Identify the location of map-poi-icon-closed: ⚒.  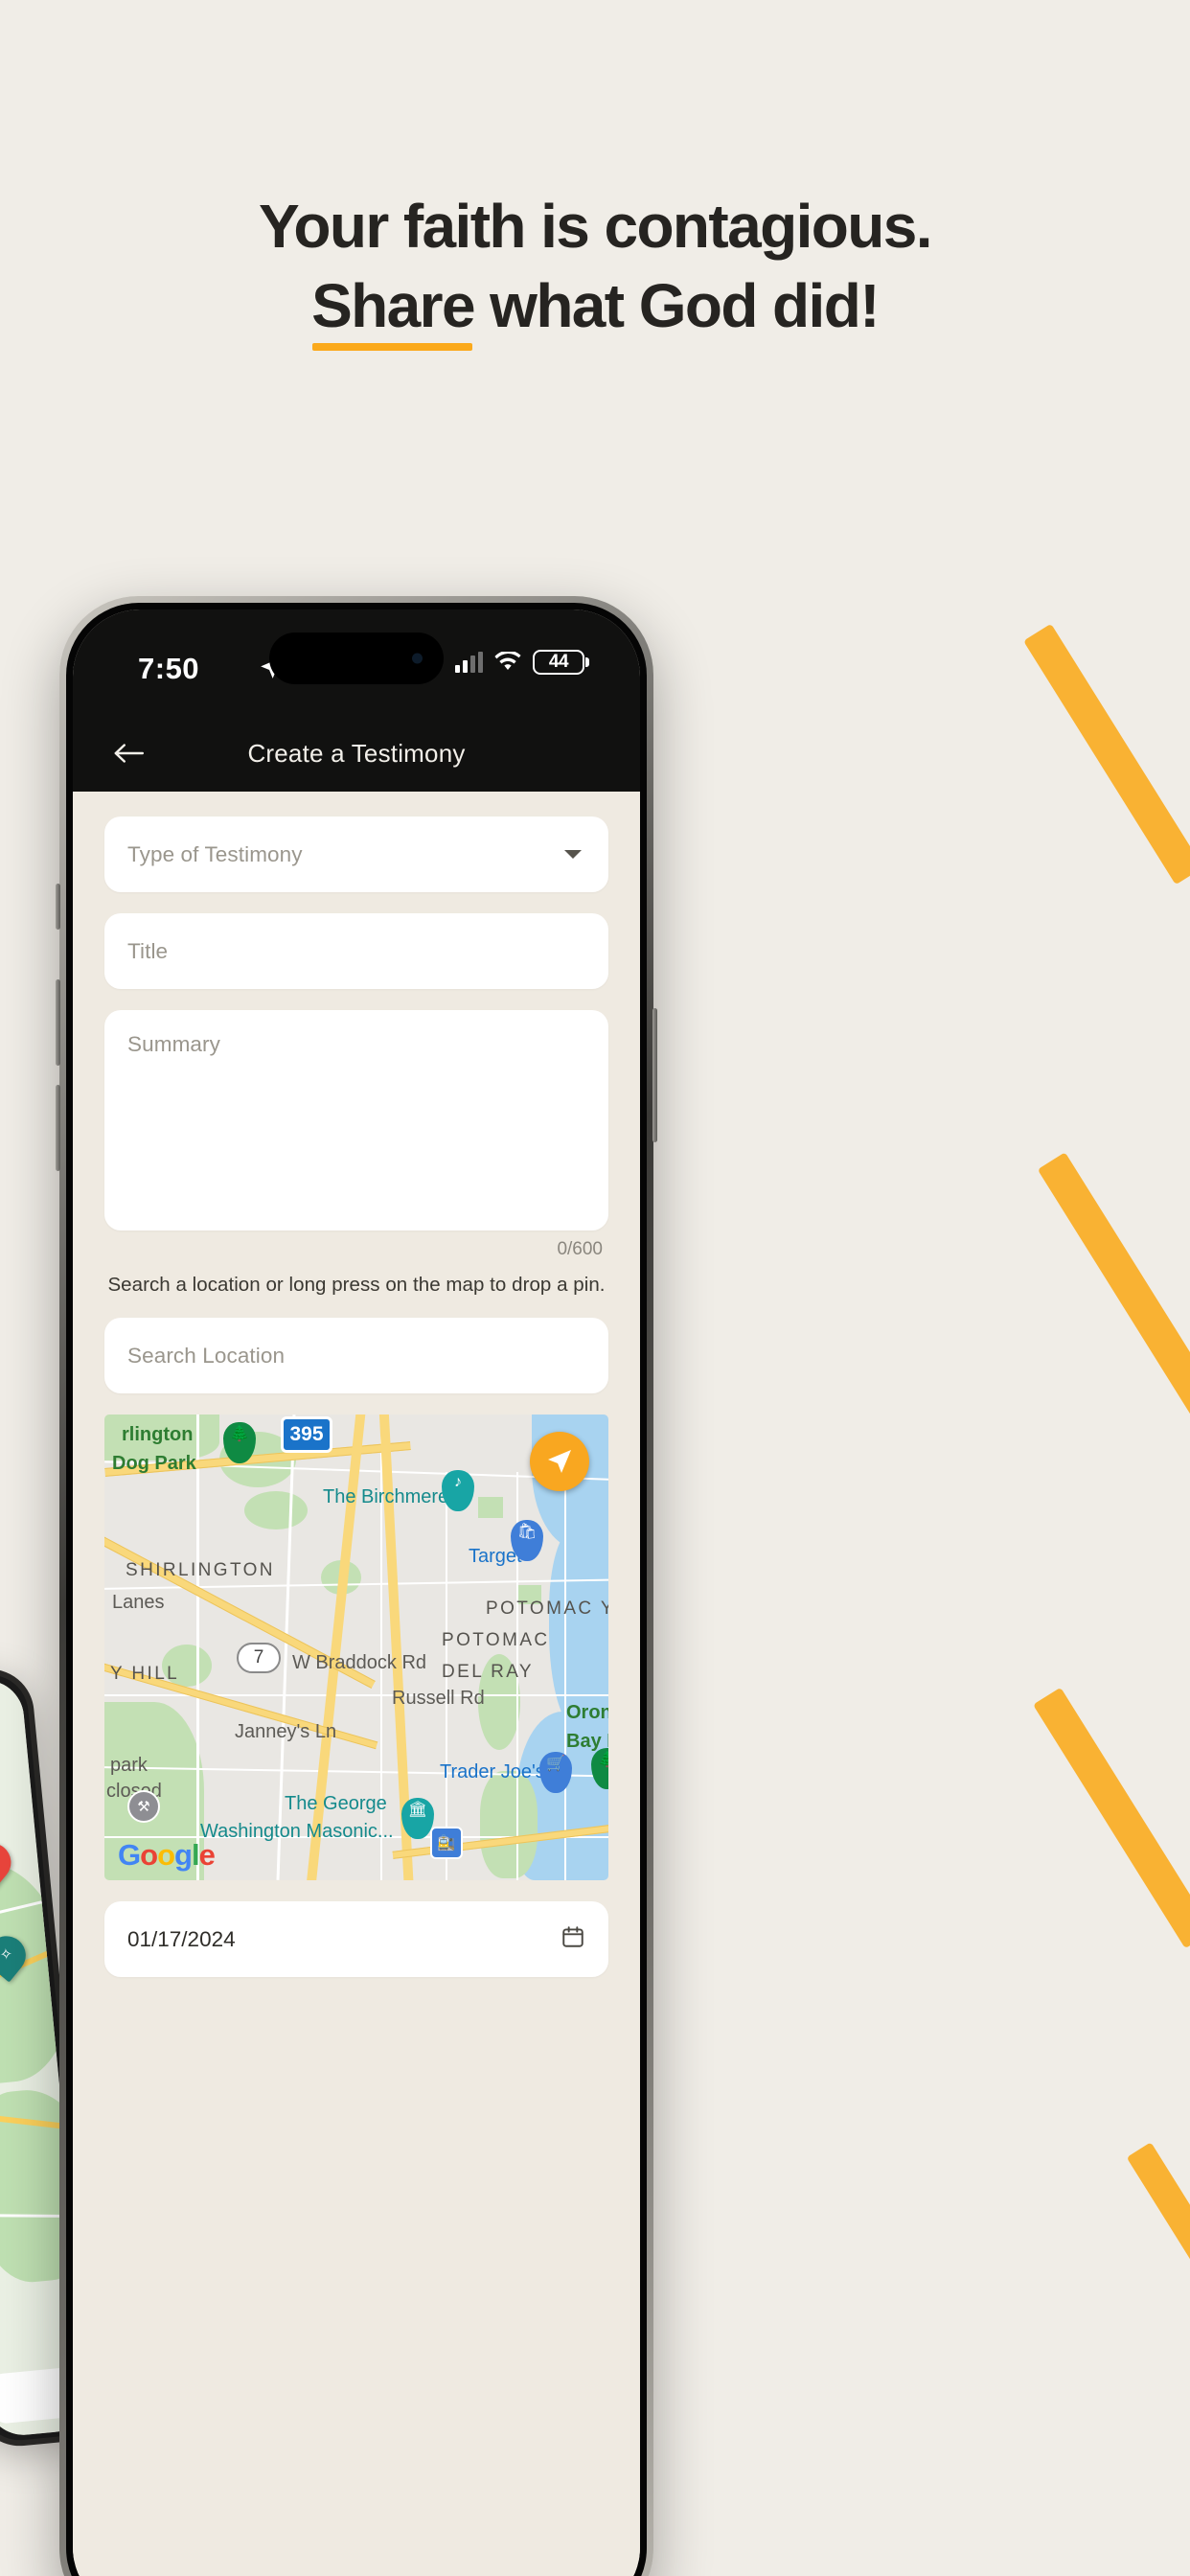
(144, 1806).